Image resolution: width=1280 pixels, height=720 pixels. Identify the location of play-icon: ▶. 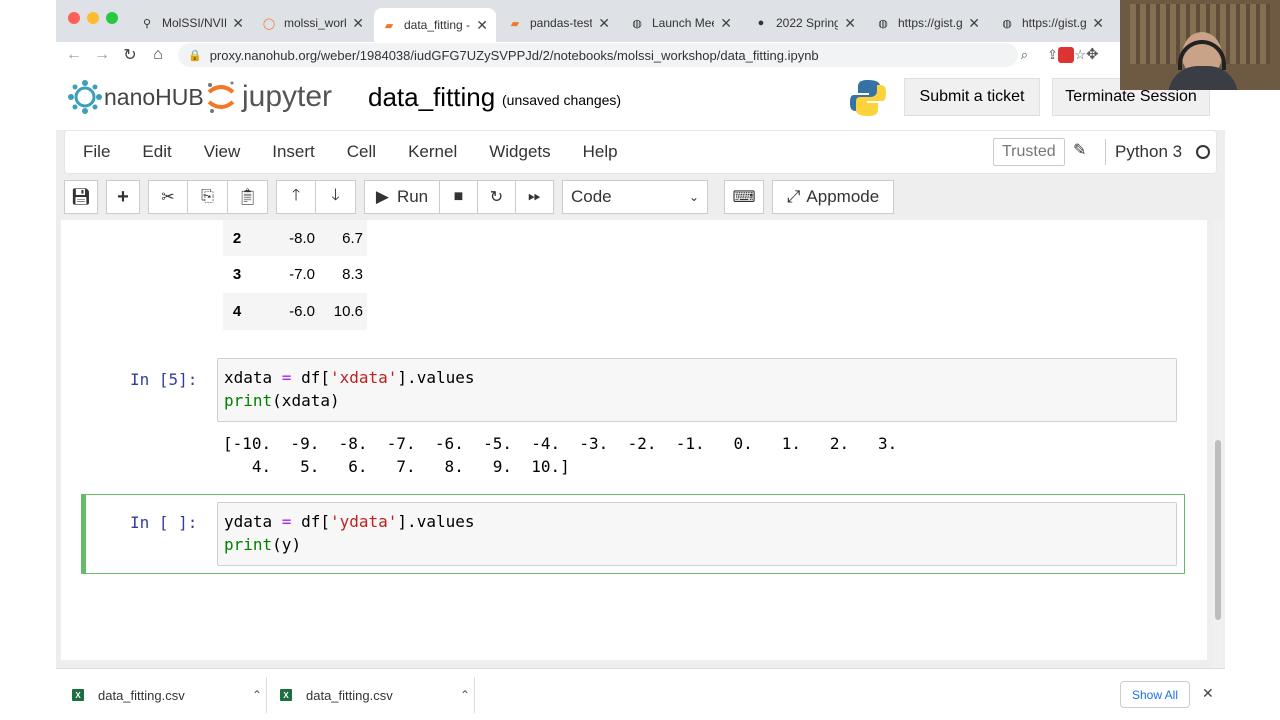
(382, 196).